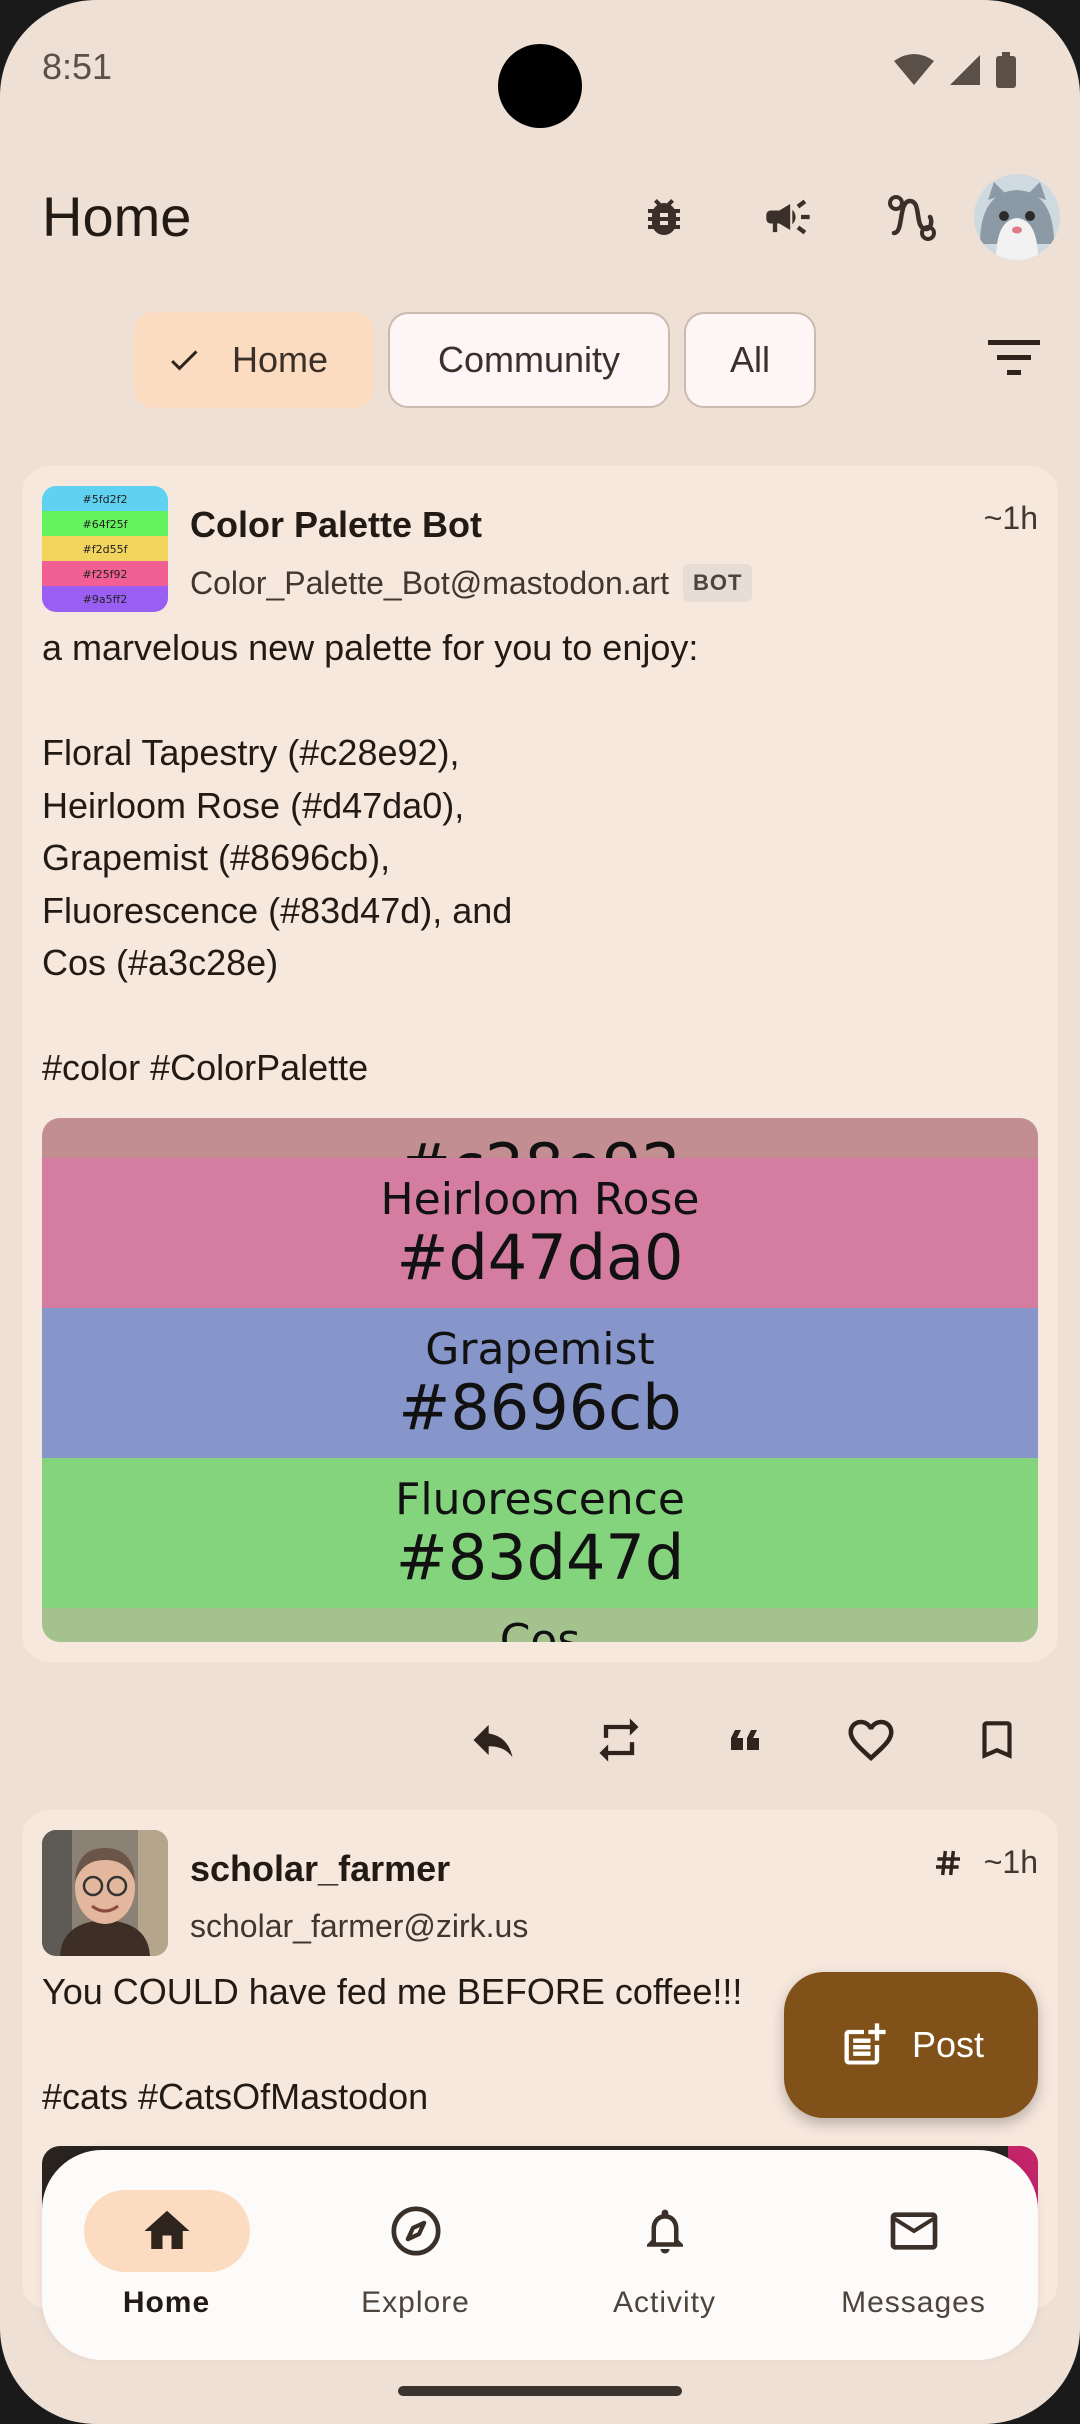  What do you see at coordinates (947, 1862) in the screenshot?
I see `hashtag-icon` at bounding box center [947, 1862].